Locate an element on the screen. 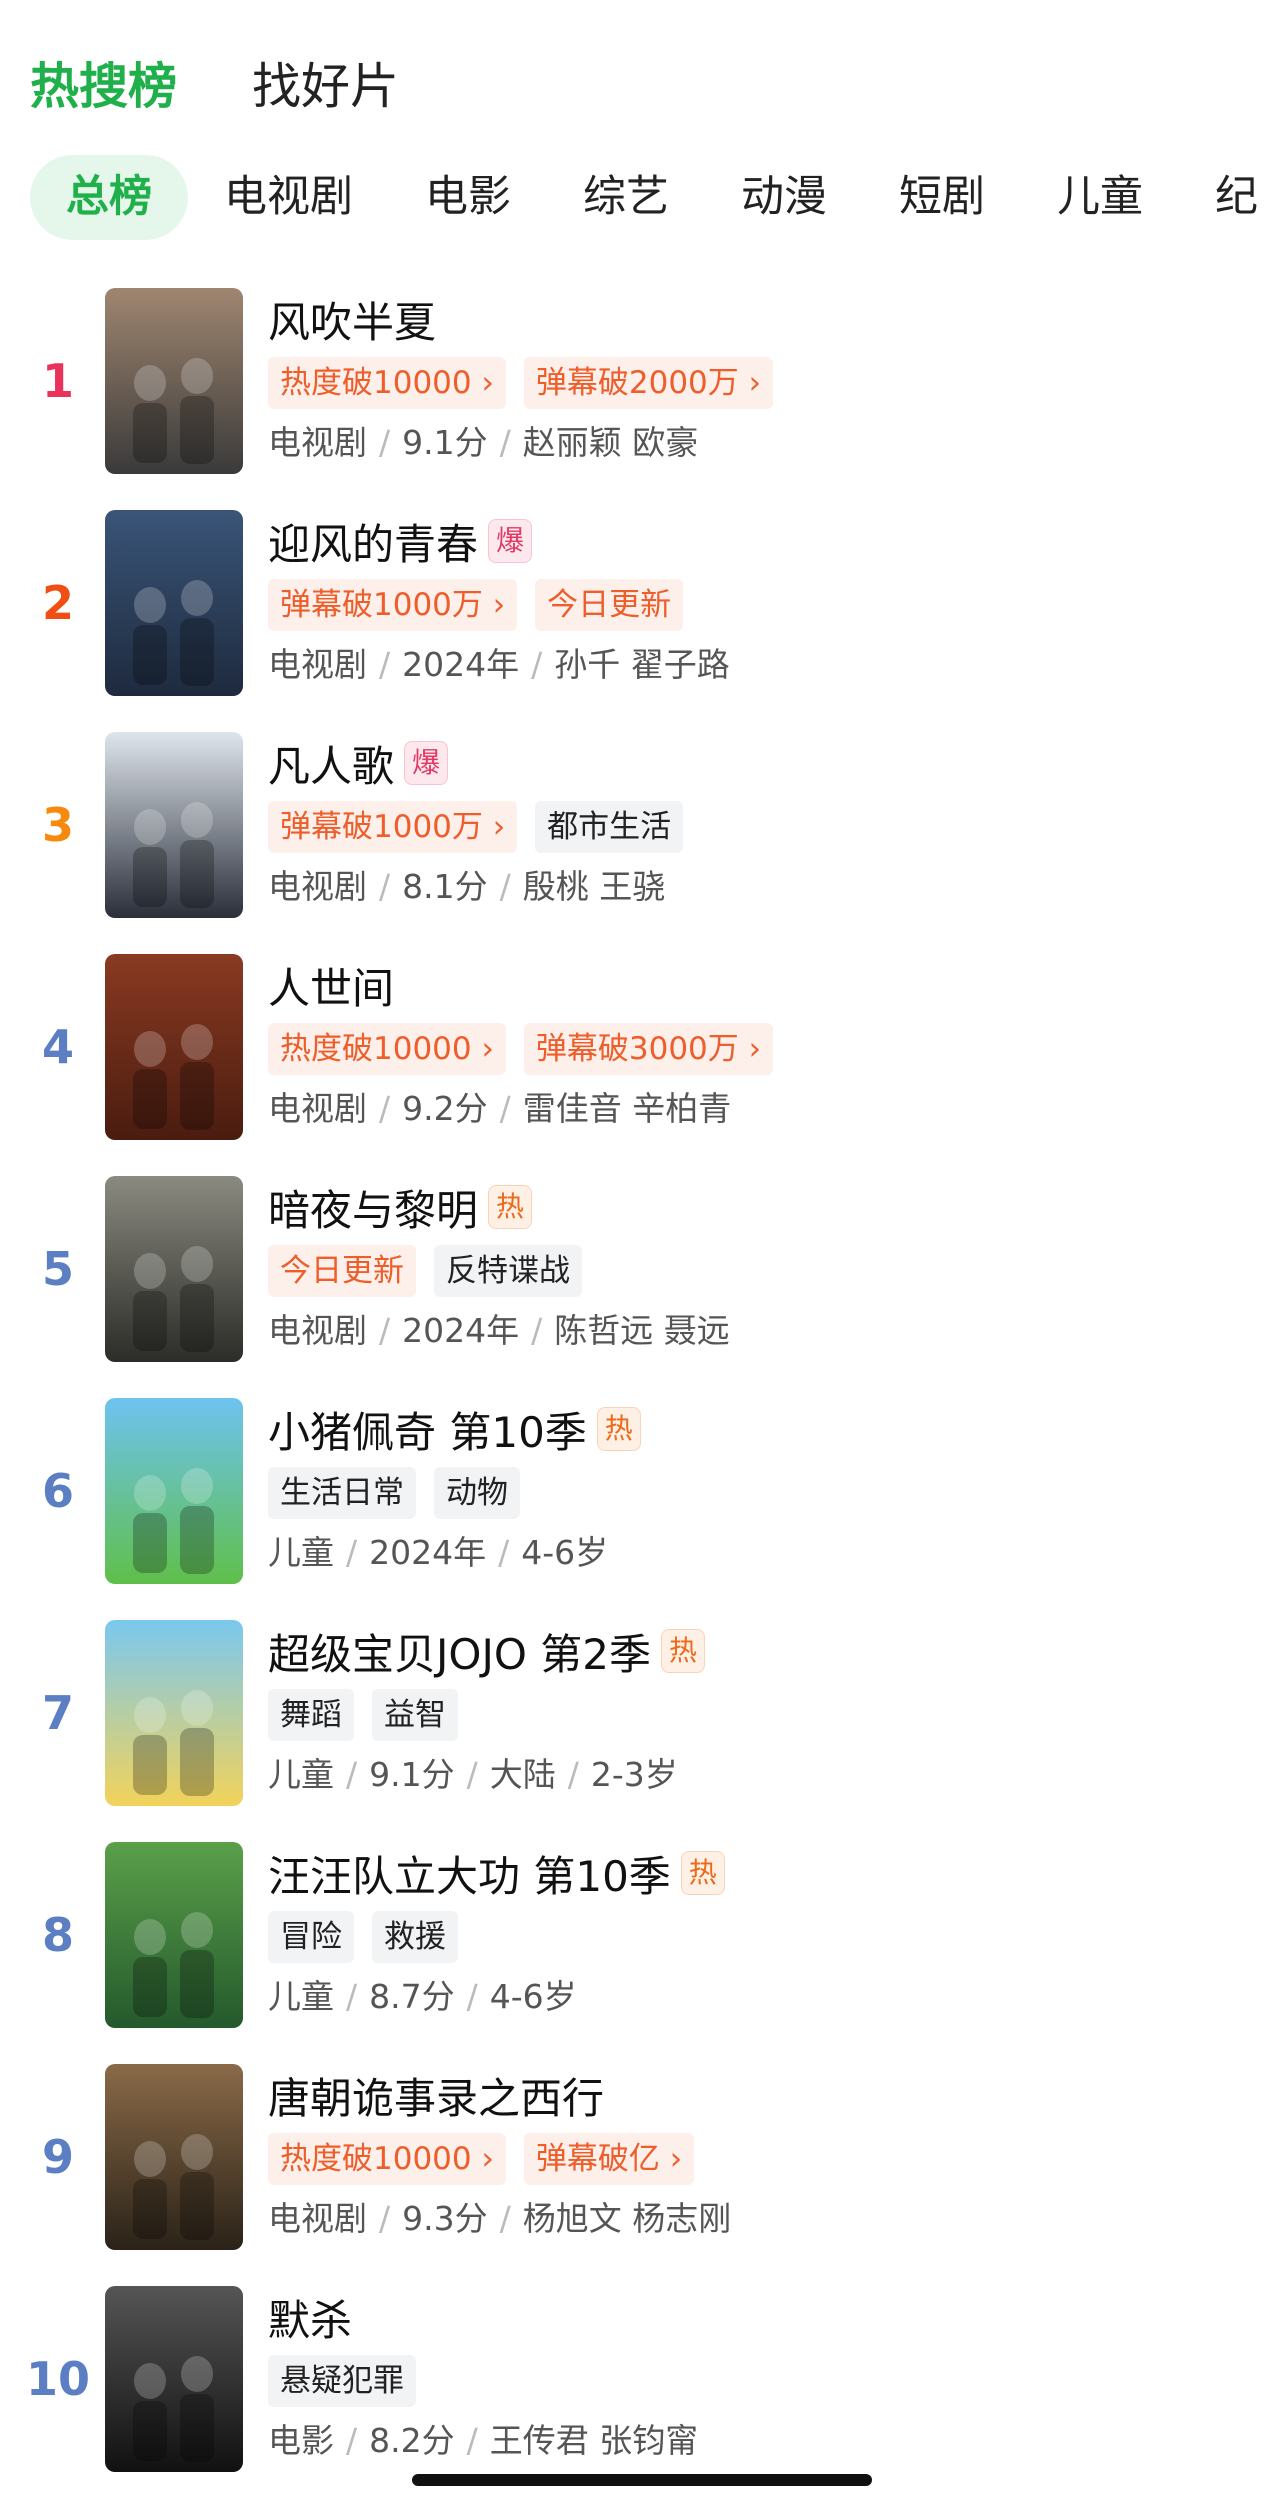 The width and height of the screenshot is (1284, 2509). tag-row: 热度破10000 › 弹幕破2000万 › is located at coordinates (766, 383).